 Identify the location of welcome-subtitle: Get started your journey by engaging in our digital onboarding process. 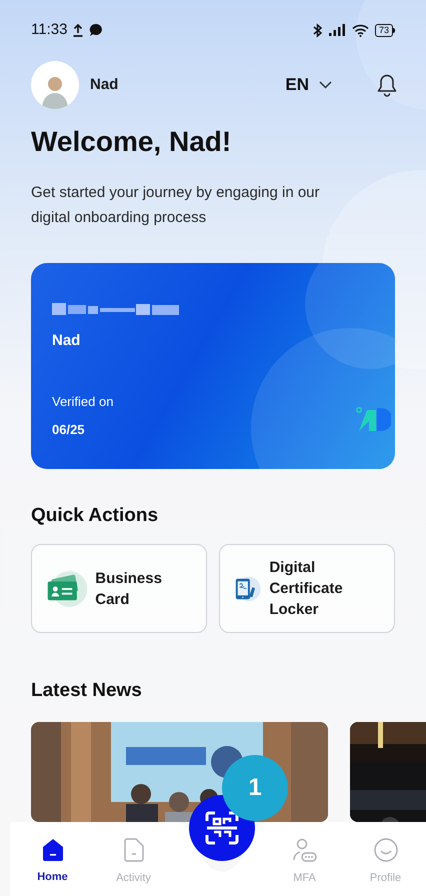
(176, 205).